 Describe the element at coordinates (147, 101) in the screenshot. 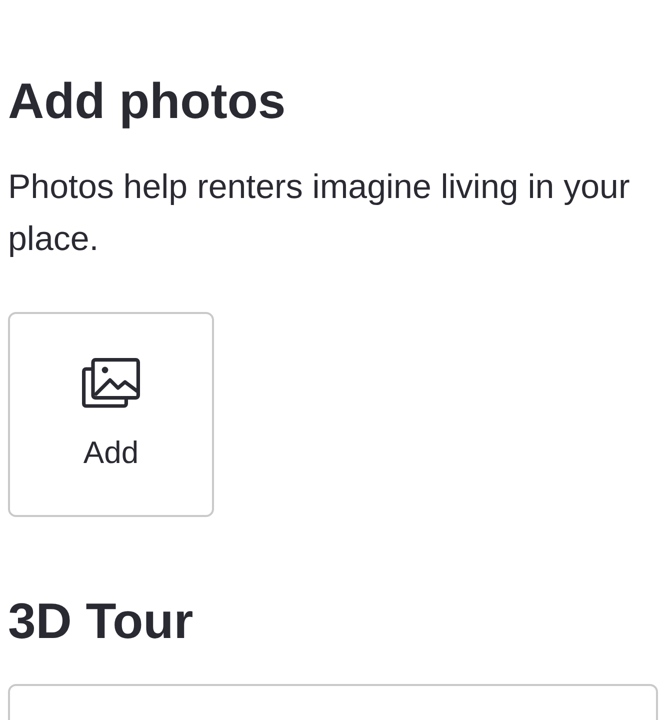

I see `section-heading: Add photos` at that location.